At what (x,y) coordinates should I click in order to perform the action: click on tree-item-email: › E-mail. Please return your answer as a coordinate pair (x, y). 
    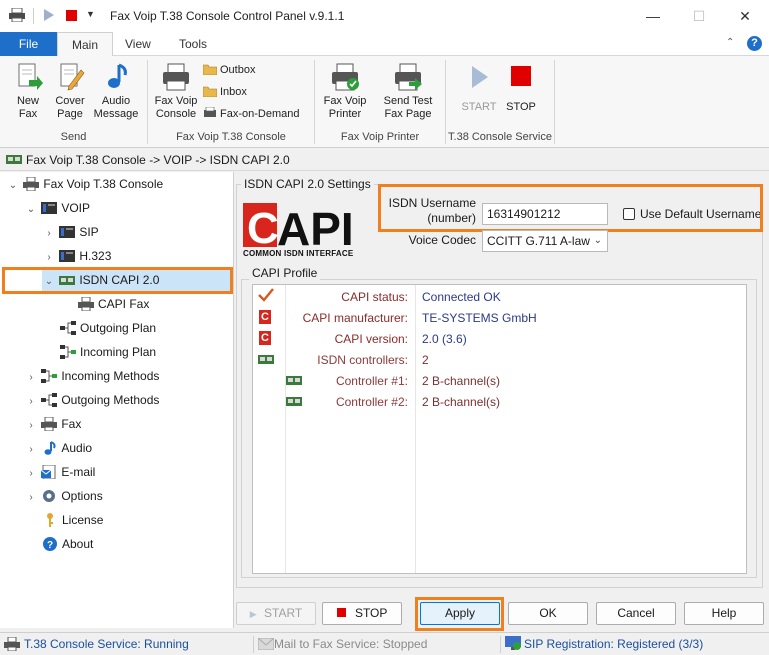
    Looking at the image, I should click on (59, 472).